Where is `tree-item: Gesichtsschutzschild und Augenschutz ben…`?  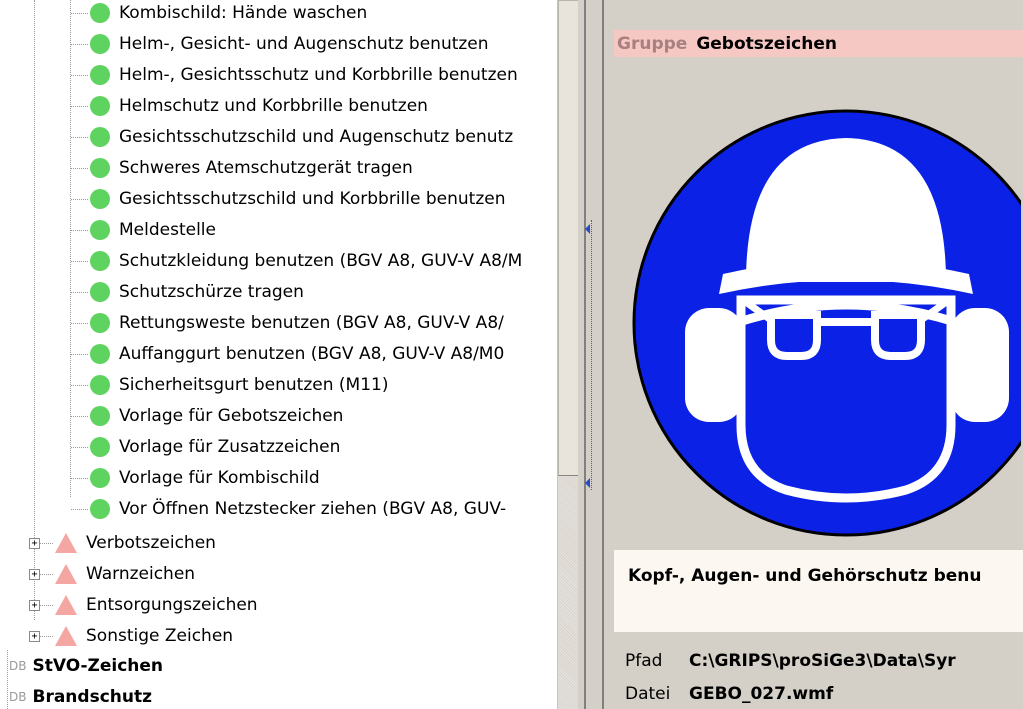
tree-item: Gesichtsschutzschild und Augenschutz ben… is located at coordinates (301, 137).